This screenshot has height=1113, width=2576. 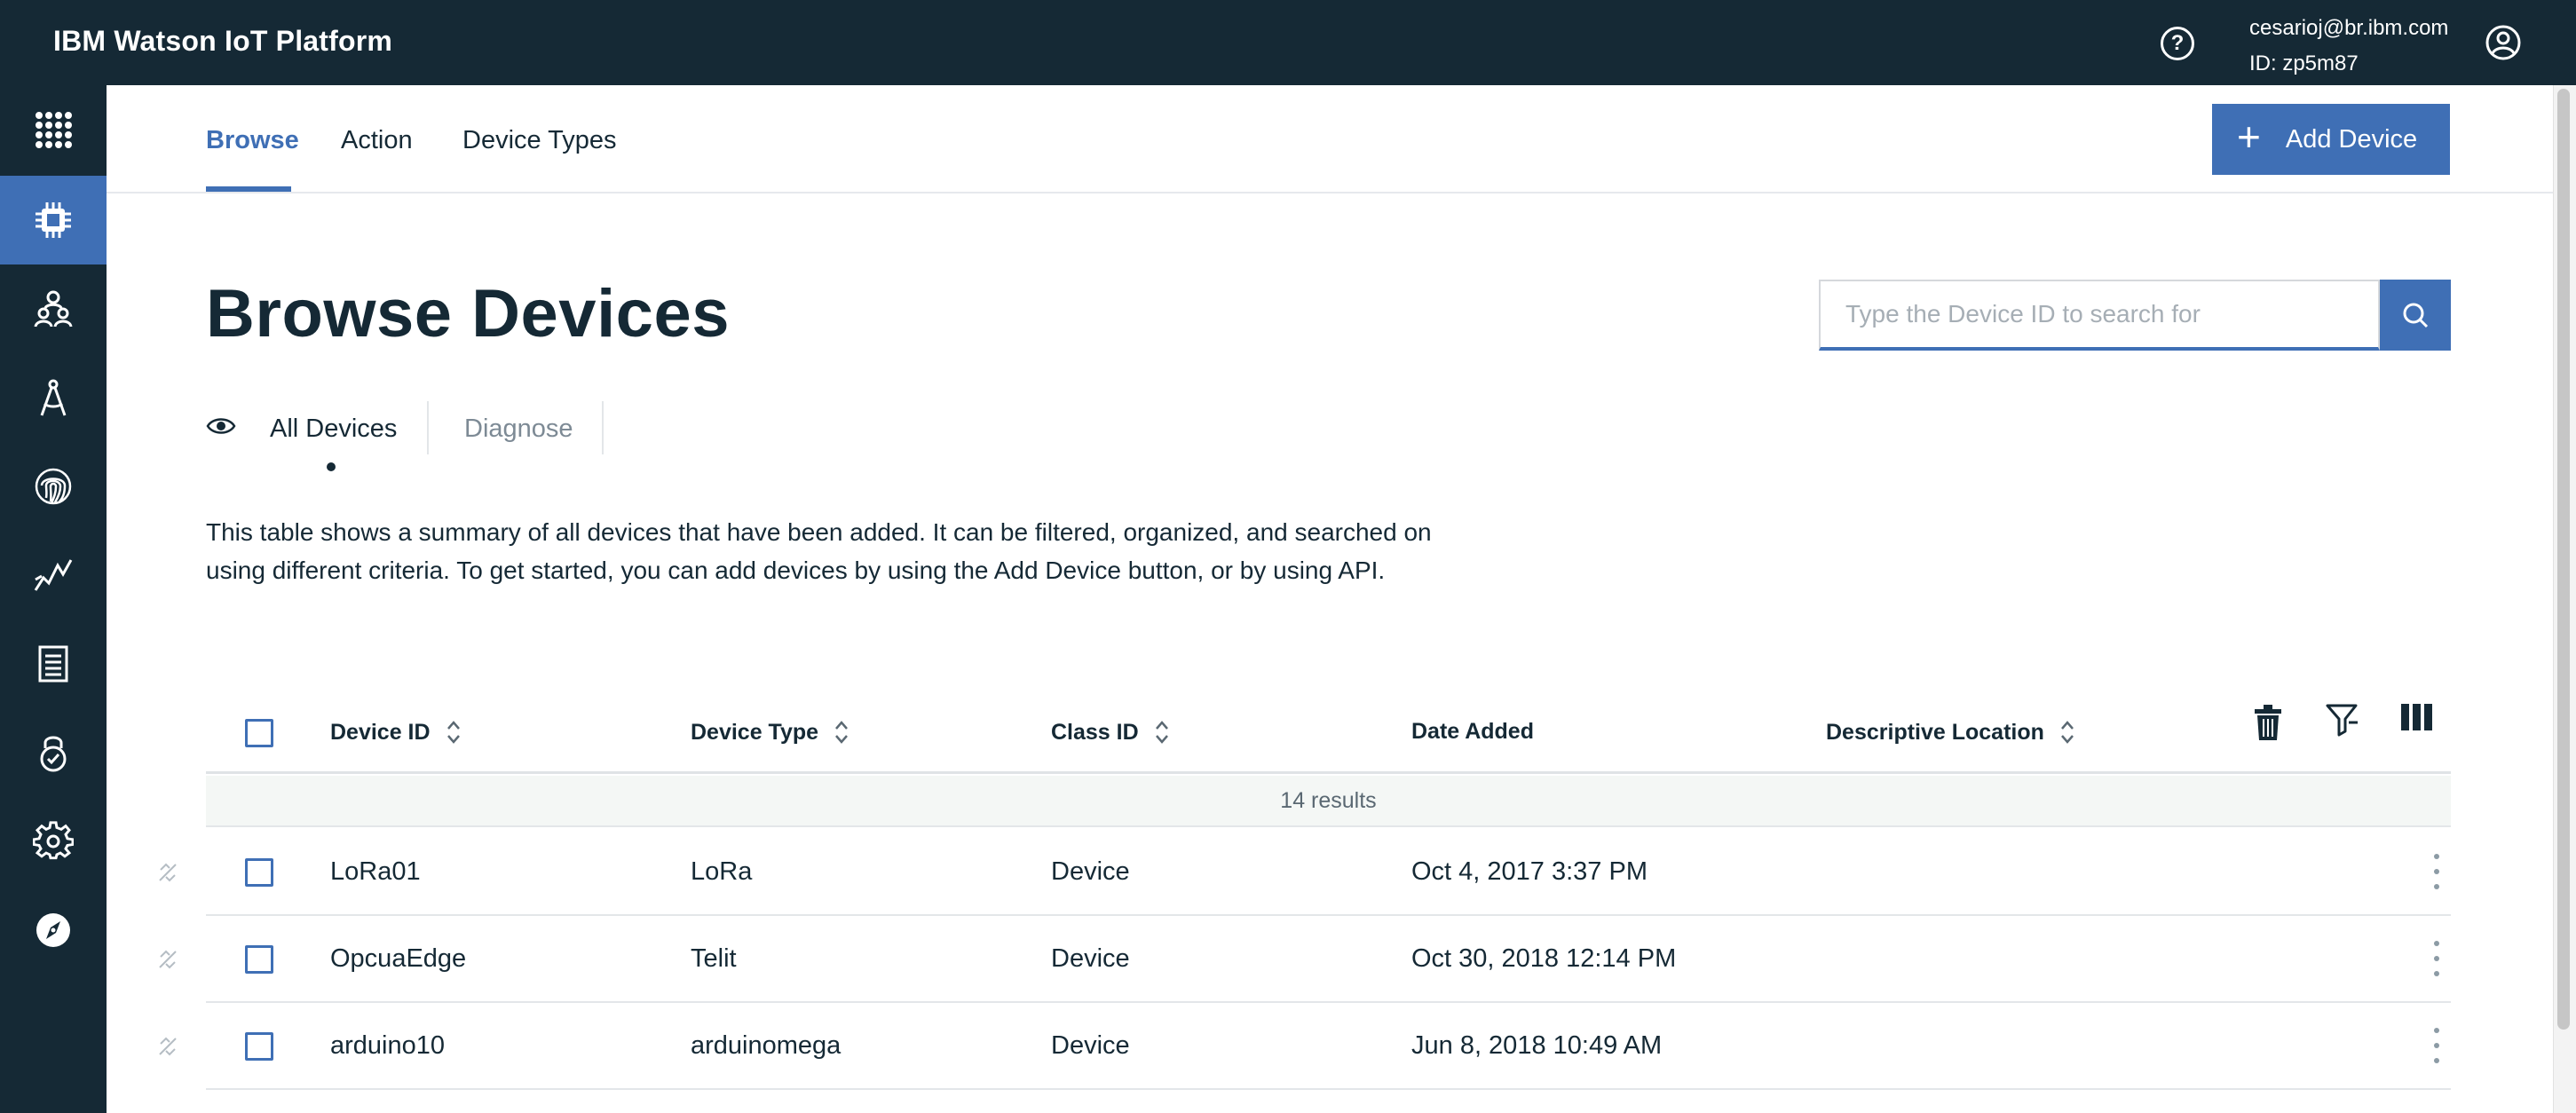 What do you see at coordinates (539, 140) in the screenshot?
I see `tab-device-types: Device Types` at bounding box center [539, 140].